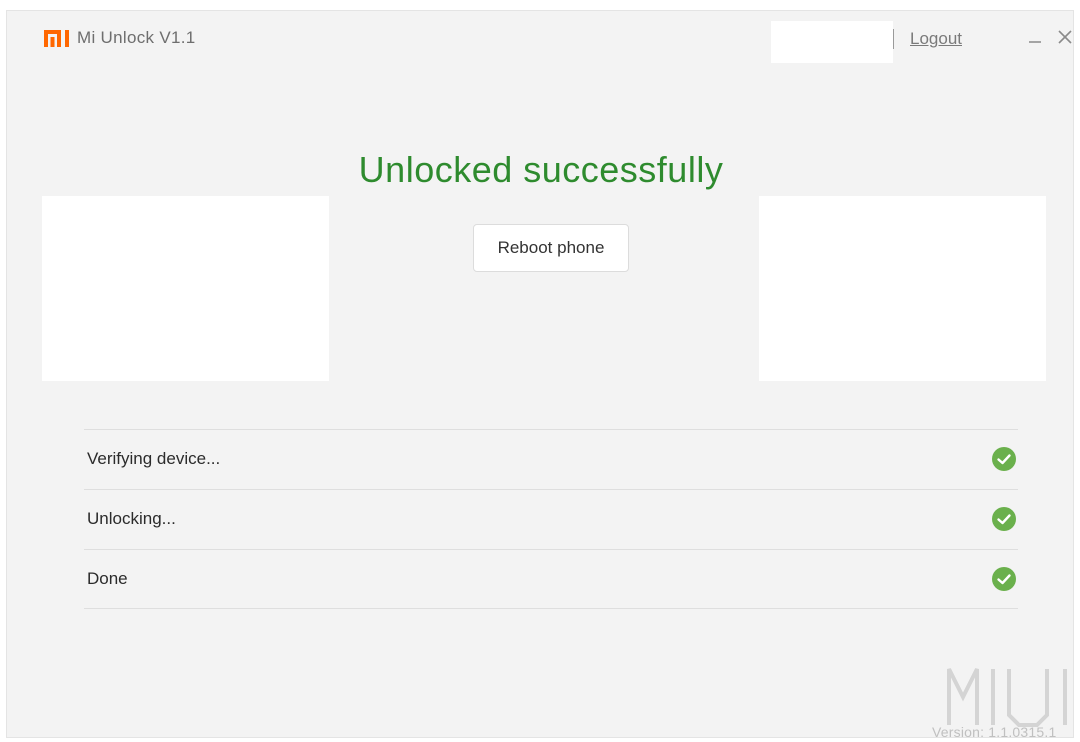  What do you see at coordinates (107, 578) in the screenshot?
I see `step-label: Done` at bounding box center [107, 578].